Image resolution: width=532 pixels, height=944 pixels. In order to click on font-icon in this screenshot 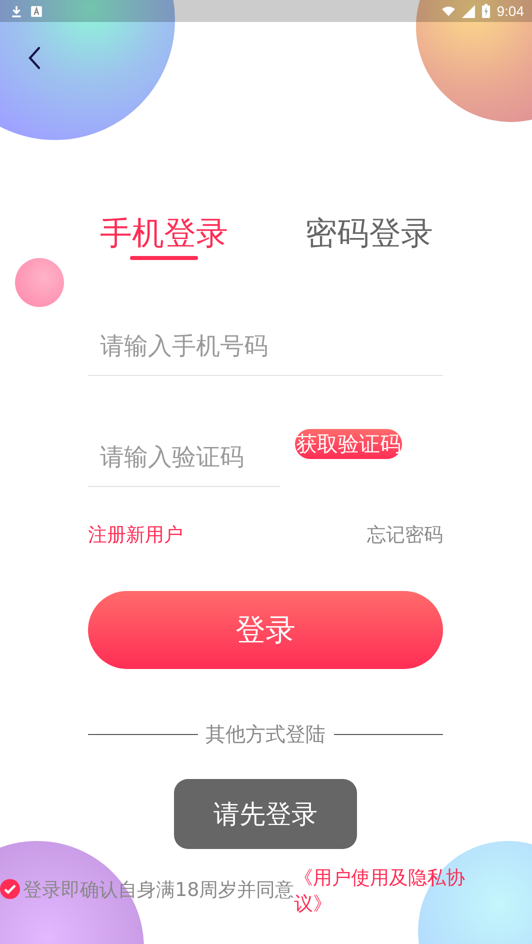, I will do `click(36, 11)`.